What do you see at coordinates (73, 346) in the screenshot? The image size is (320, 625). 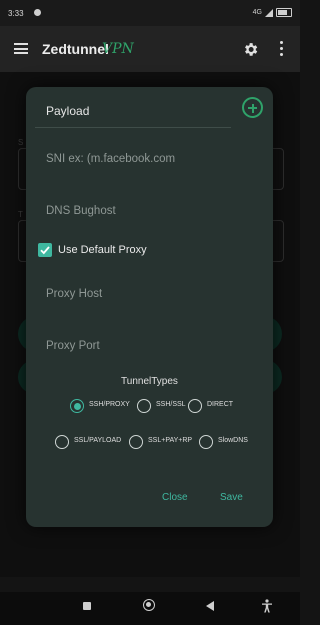 I see `proxy-port-input: Proxy Port` at bounding box center [73, 346].